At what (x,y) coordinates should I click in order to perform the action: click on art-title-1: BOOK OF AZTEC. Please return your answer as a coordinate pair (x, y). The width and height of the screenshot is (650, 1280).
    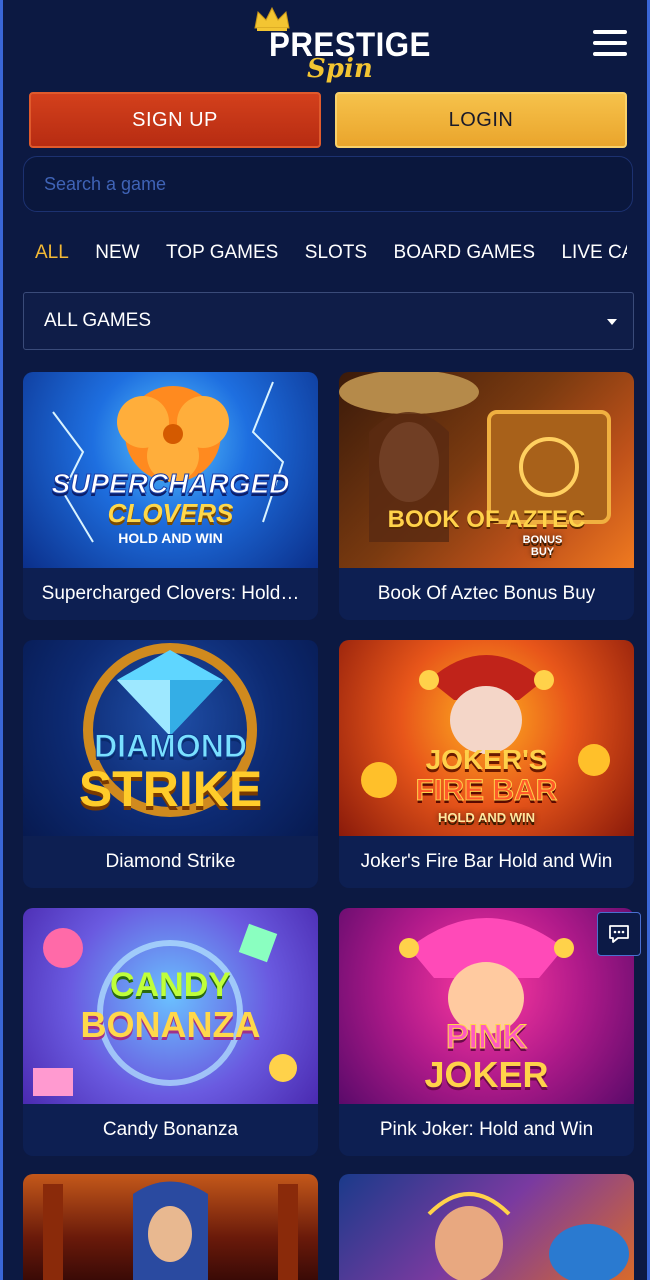
    Looking at the image, I should click on (486, 519).